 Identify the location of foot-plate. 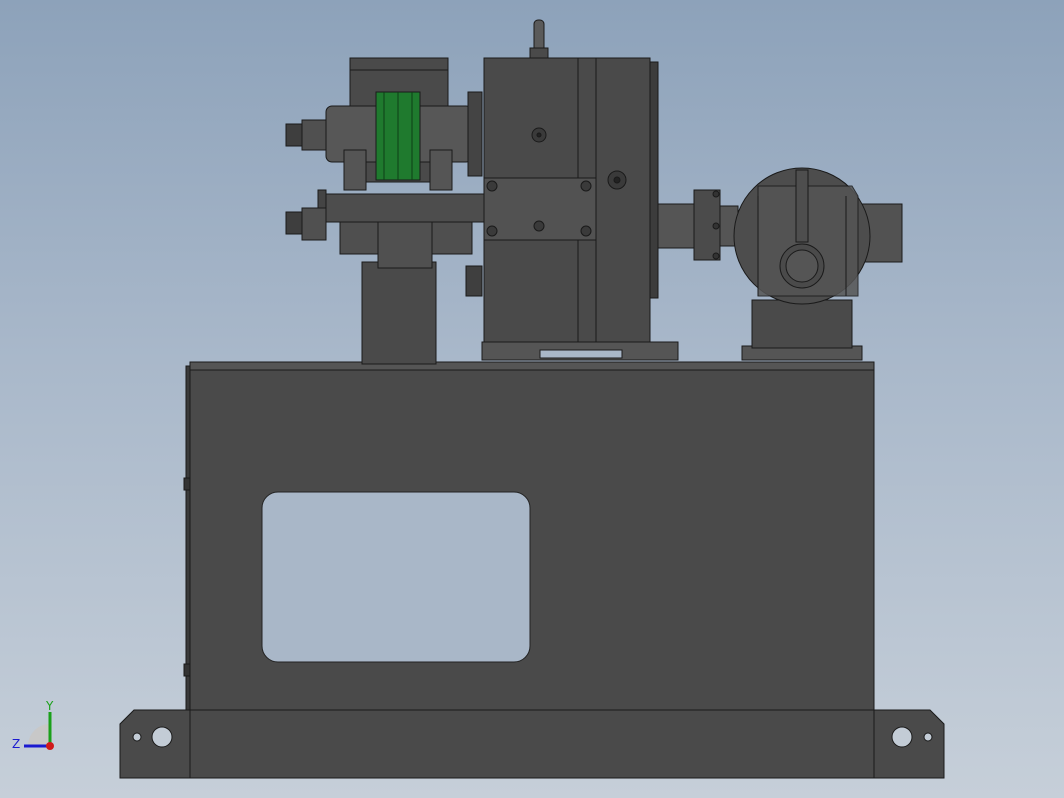
(532, 744).